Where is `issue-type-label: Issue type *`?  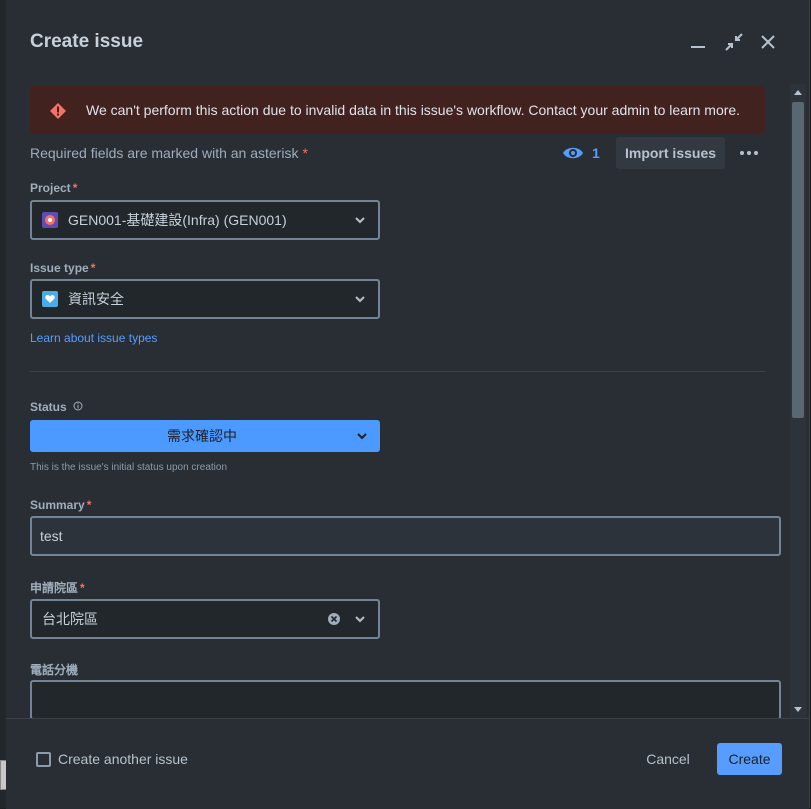 issue-type-label: Issue type * is located at coordinates (62, 268).